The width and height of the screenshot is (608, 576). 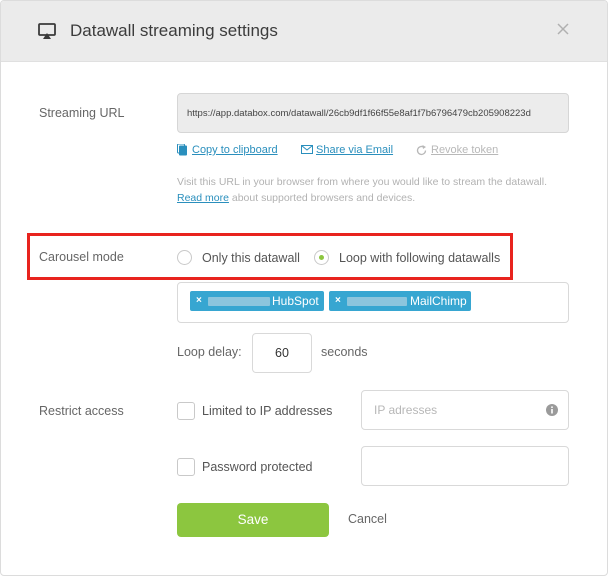 What do you see at coordinates (438, 301) in the screenshot?
I see `tag-label: MailChimp` at bounding box center [438, 301].